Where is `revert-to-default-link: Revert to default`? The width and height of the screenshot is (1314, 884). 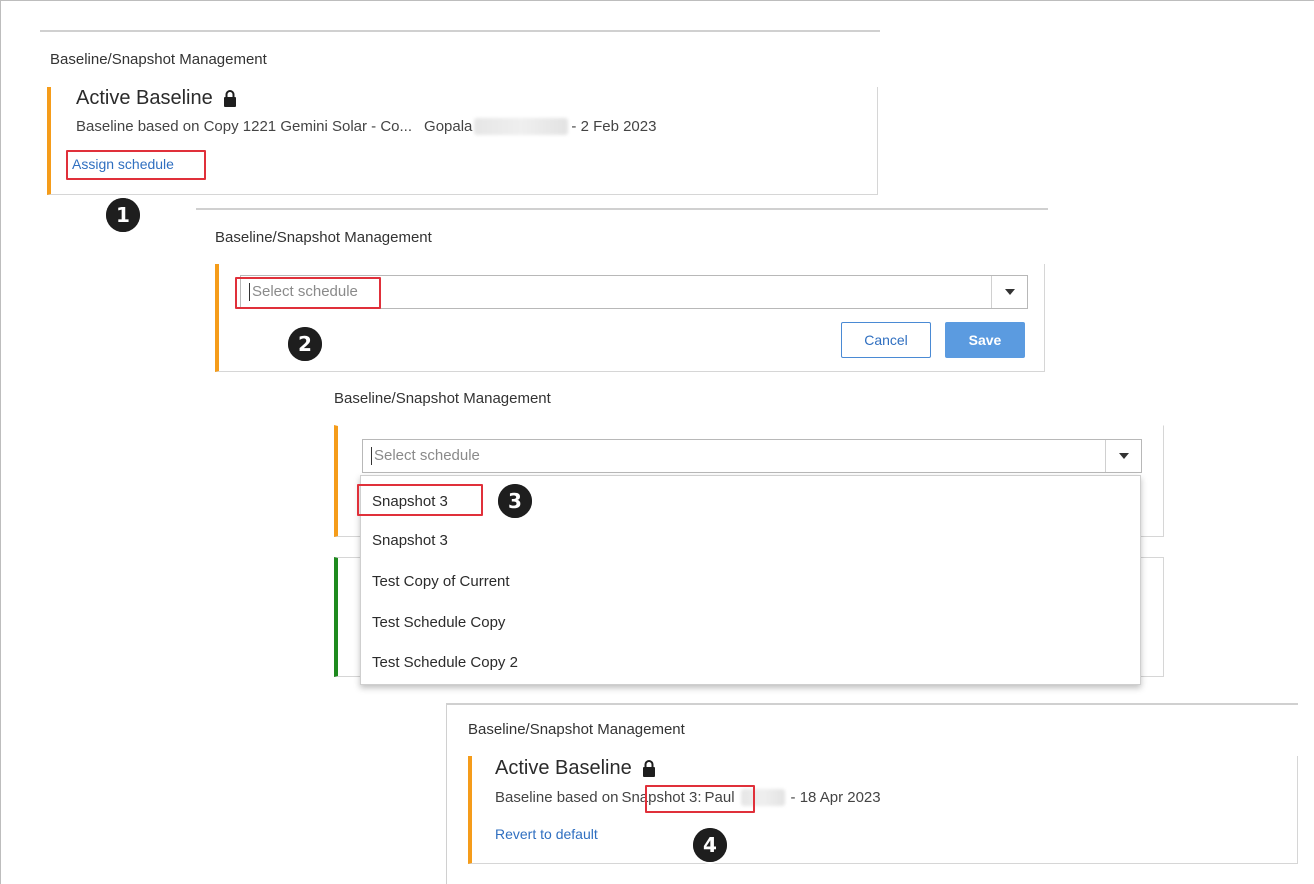
revert-to-default-link: Revert to default is located at coordinates (546, 834).